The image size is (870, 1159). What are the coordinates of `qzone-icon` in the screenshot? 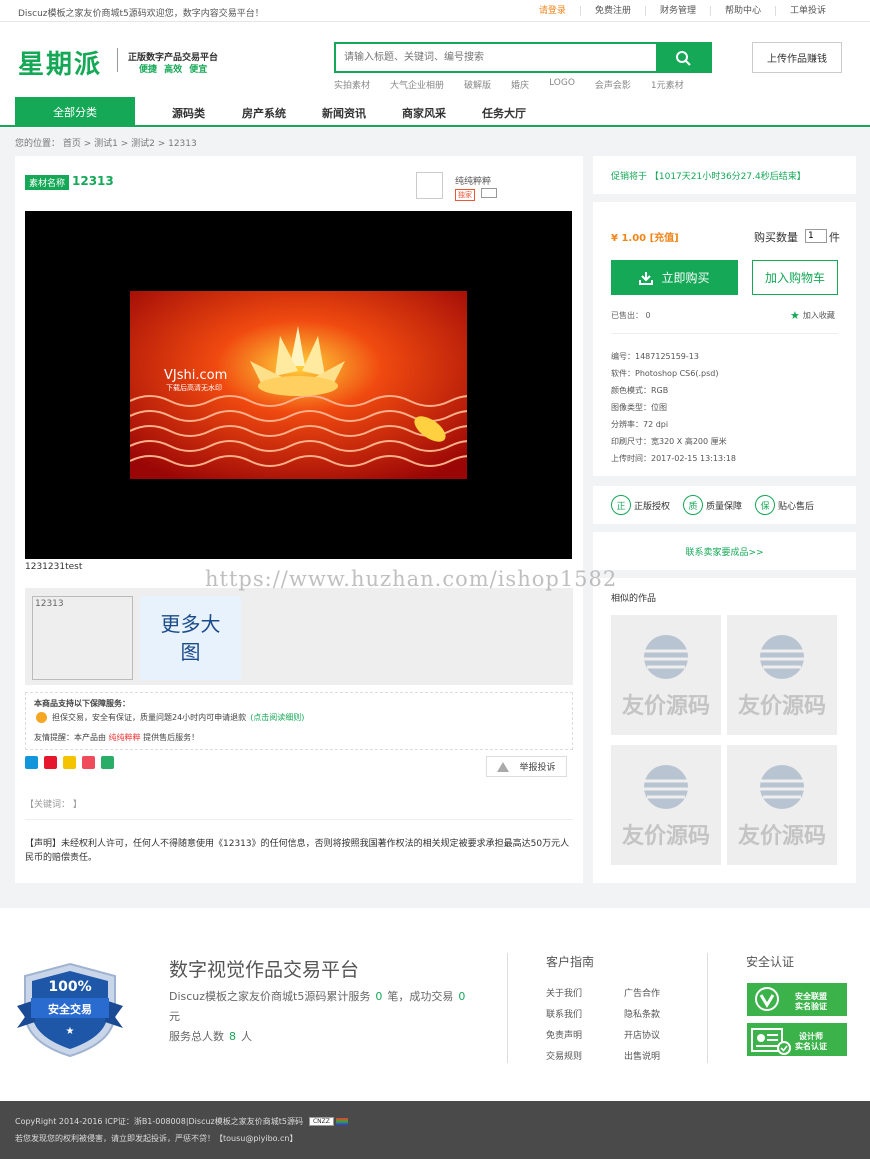 It's located at (69, 762).